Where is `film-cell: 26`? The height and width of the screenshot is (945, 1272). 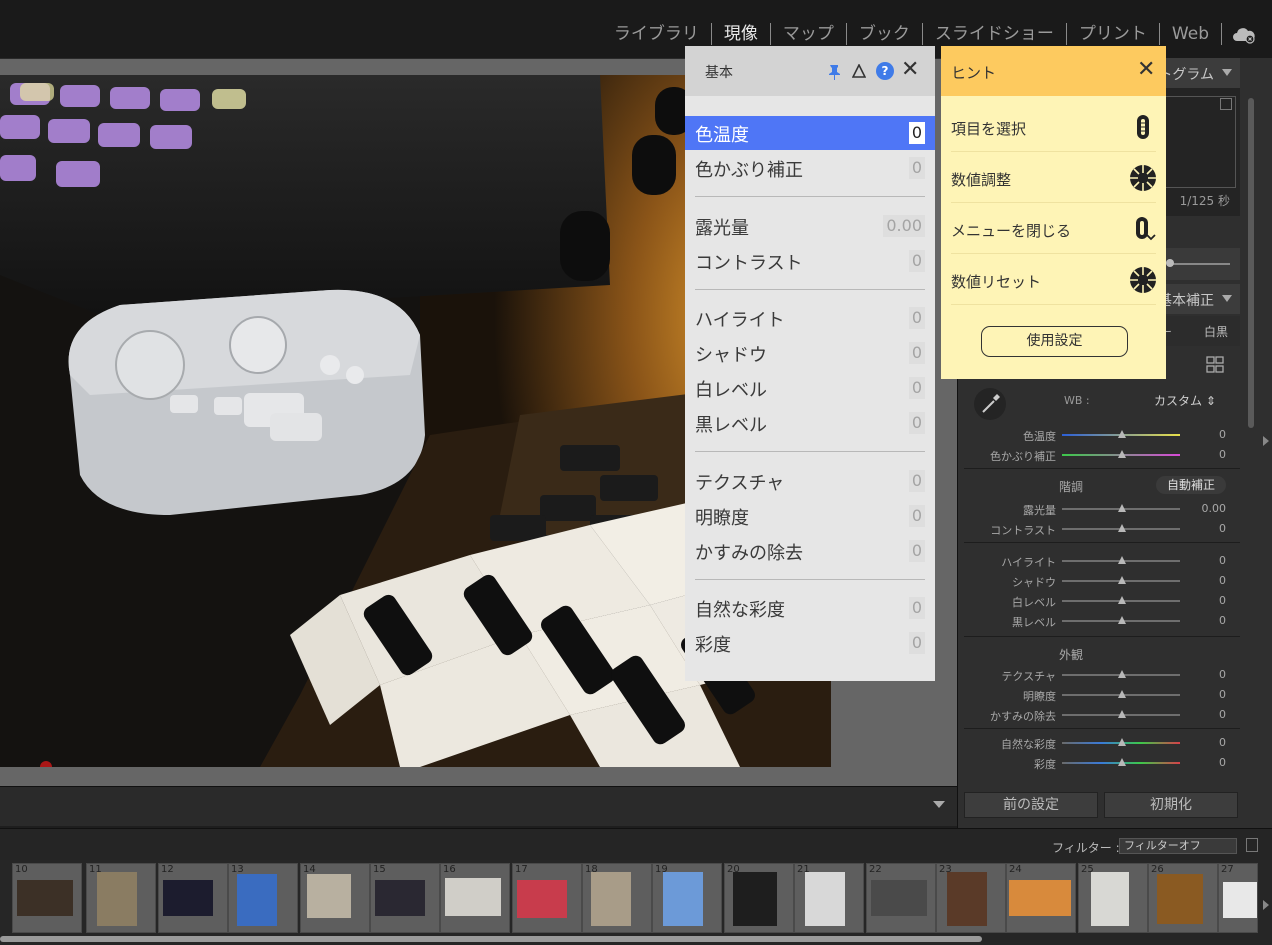
film-cell: 26 is located at coordinates (1183, 898).